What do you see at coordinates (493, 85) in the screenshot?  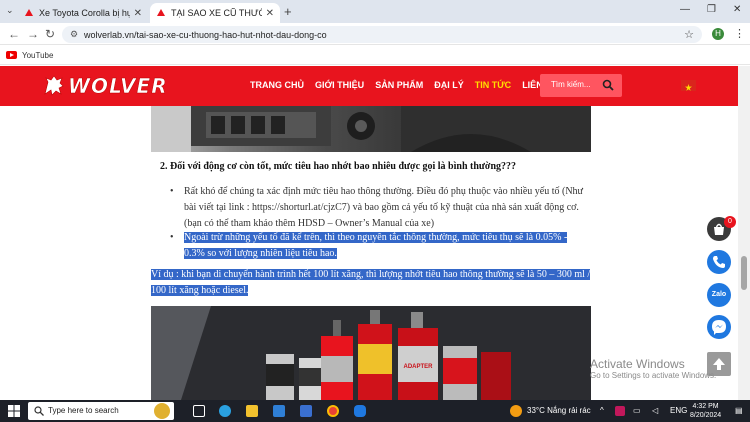 I see `nav-tin-tuc: TIN TỨC` at bounding box center [493, 85].